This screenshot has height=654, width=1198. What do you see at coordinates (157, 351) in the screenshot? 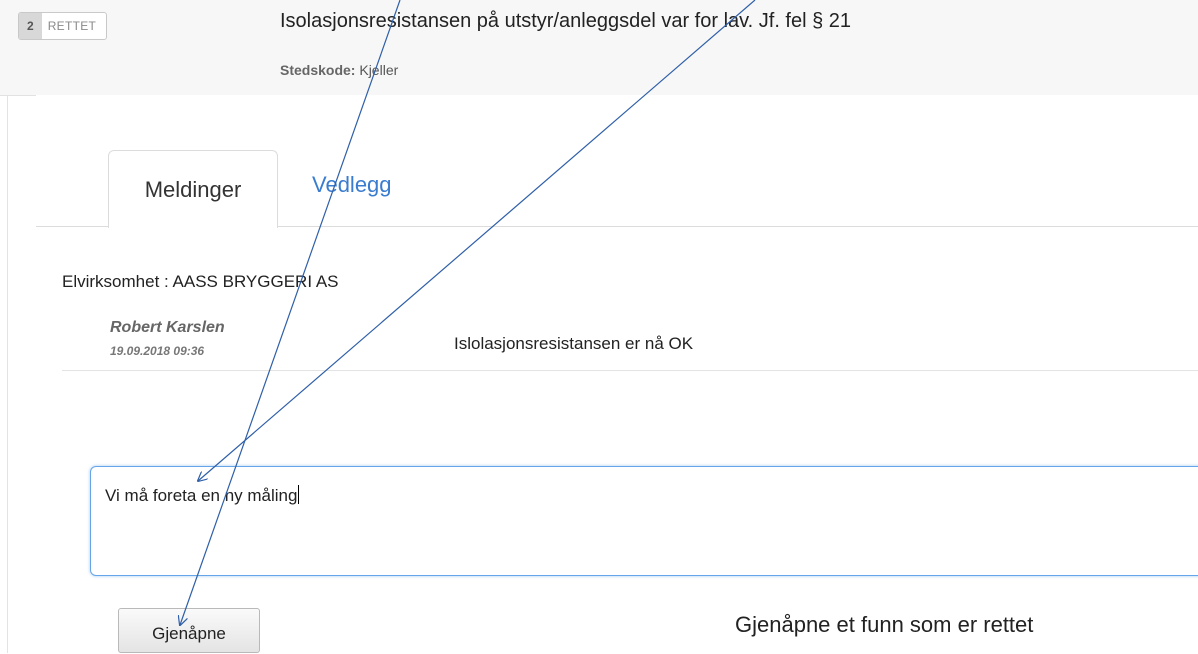
I see `message-timestamp: 19.09.2018 09:36` at bounding box center [157, 351].